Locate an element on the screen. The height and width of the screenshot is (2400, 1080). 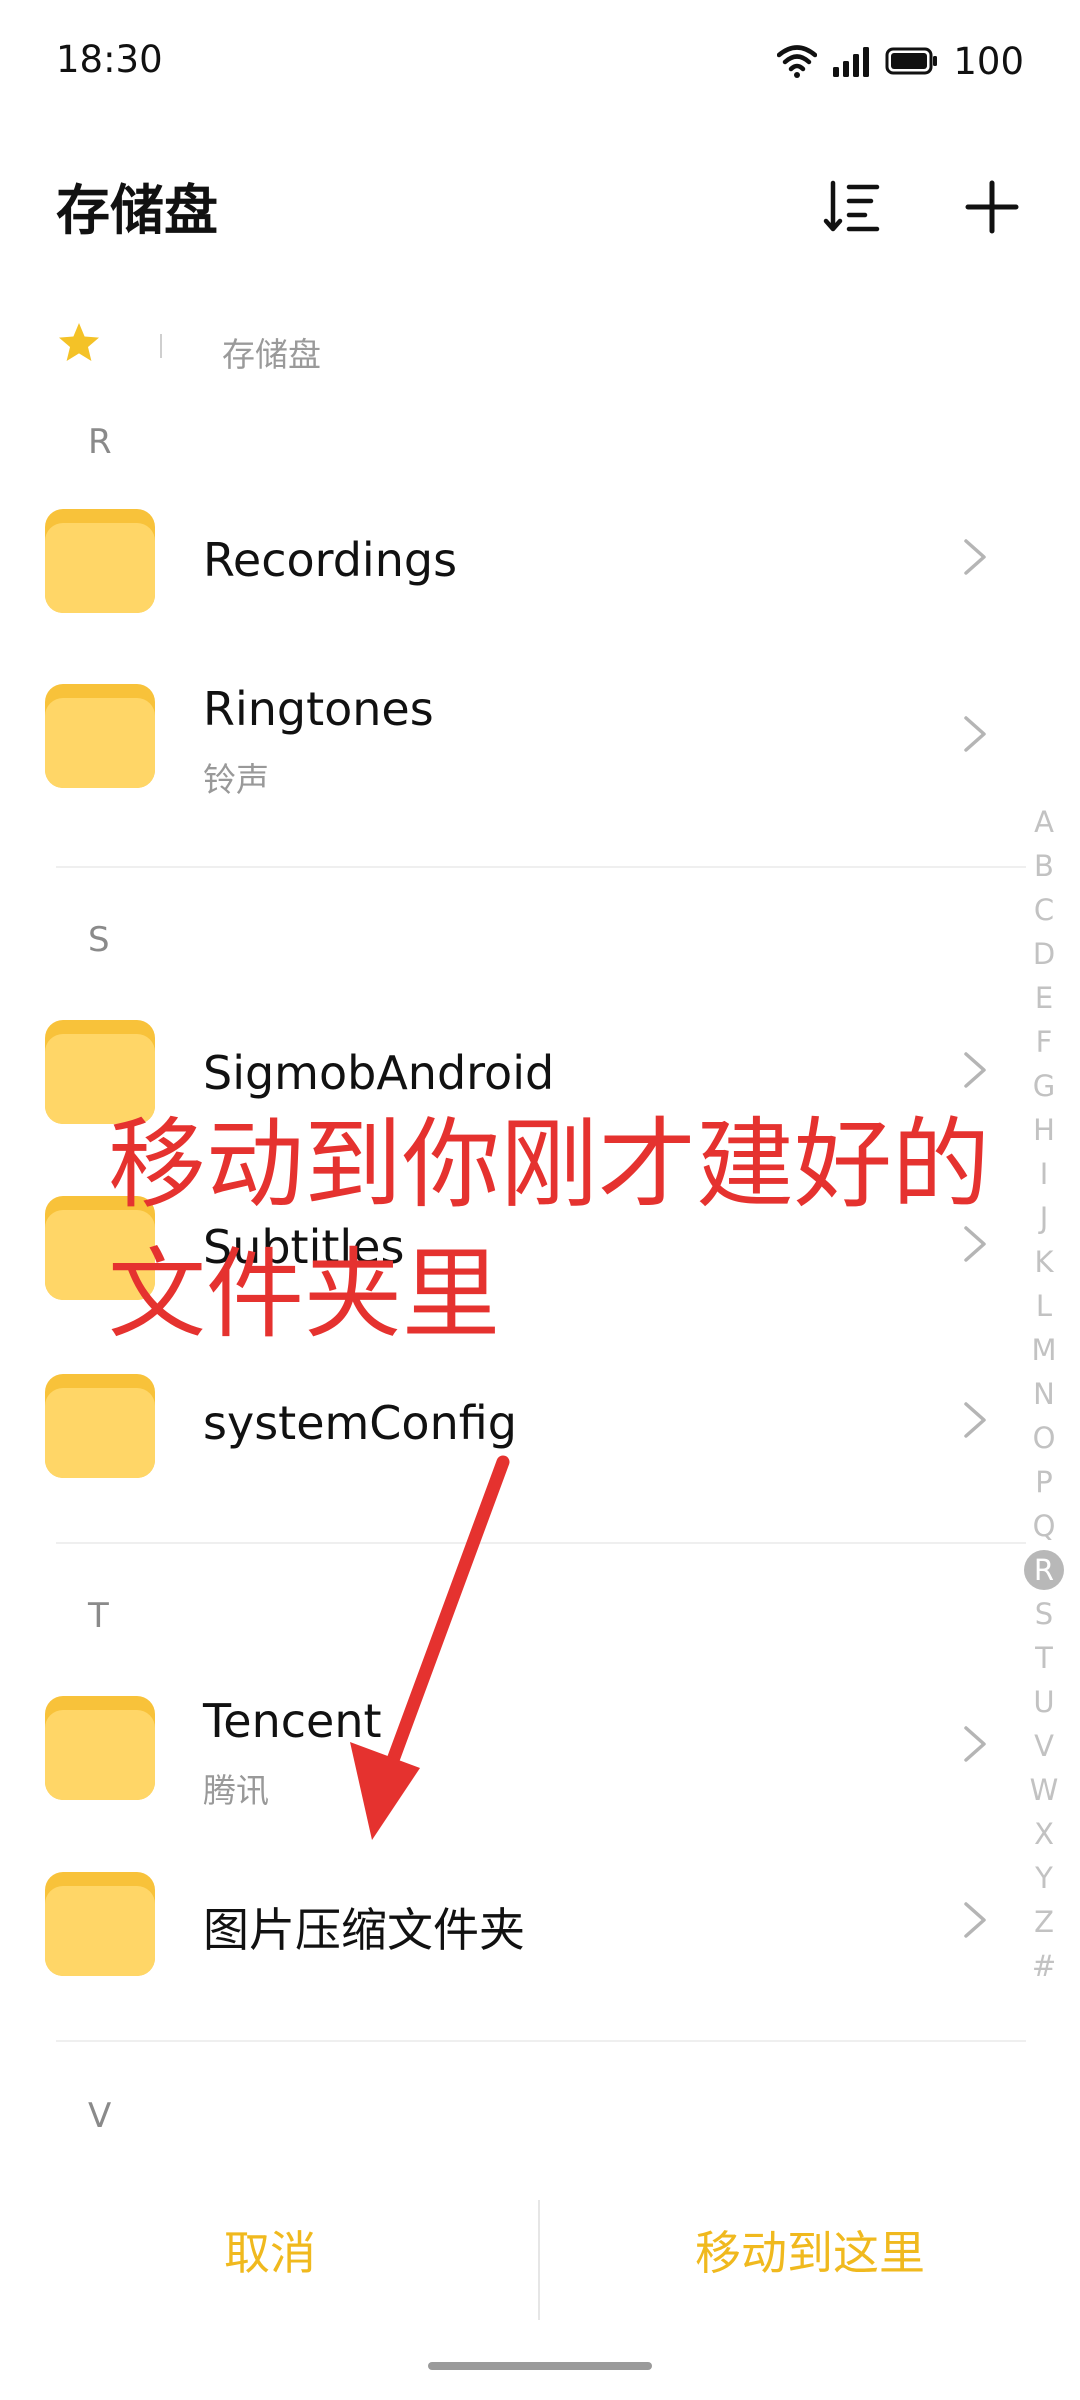
breadcrumb-separator is located at coordinates (161, 346).